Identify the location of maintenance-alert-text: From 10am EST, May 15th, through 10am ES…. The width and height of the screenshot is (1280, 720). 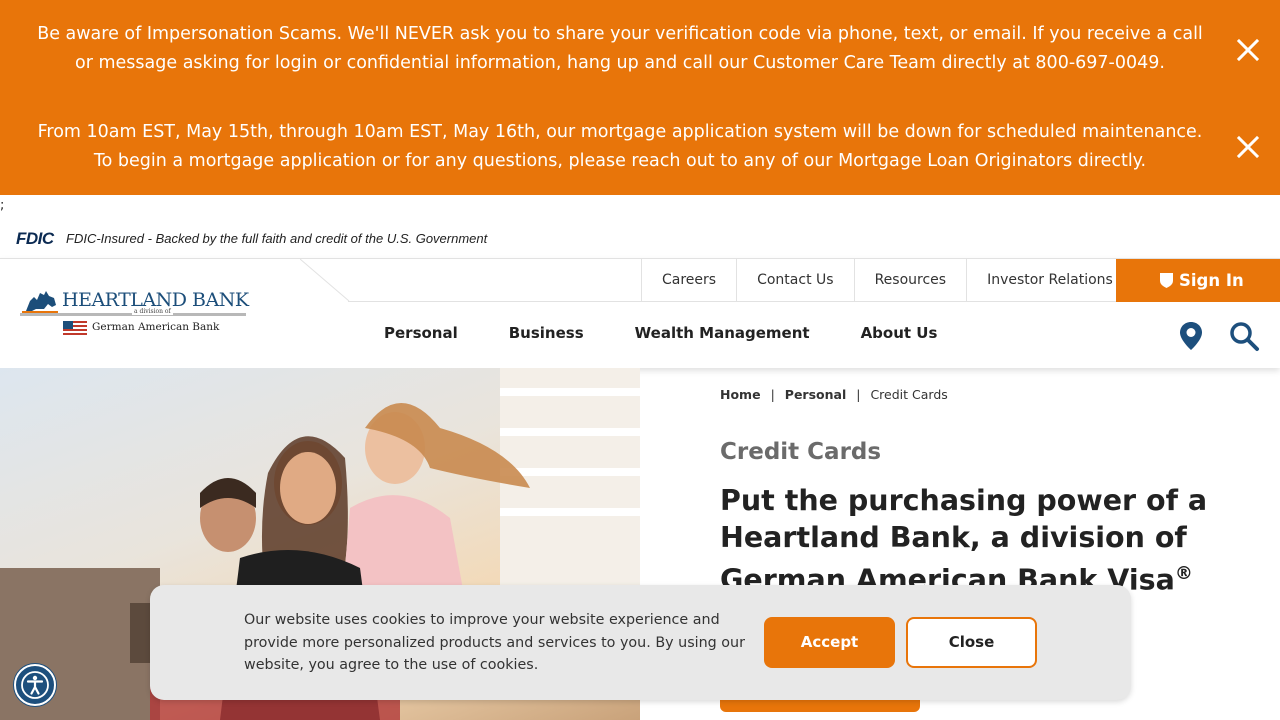
(620, 146).